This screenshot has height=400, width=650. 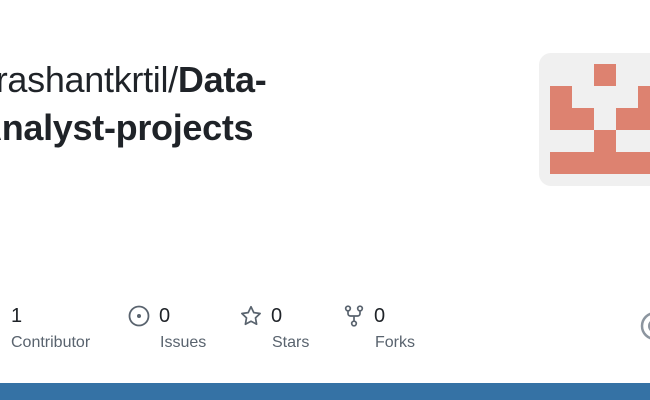 What do you see at coordinates (291, 342) in the screenshot?
I see `stars-label: Stars` at bounding box center [291, 342].